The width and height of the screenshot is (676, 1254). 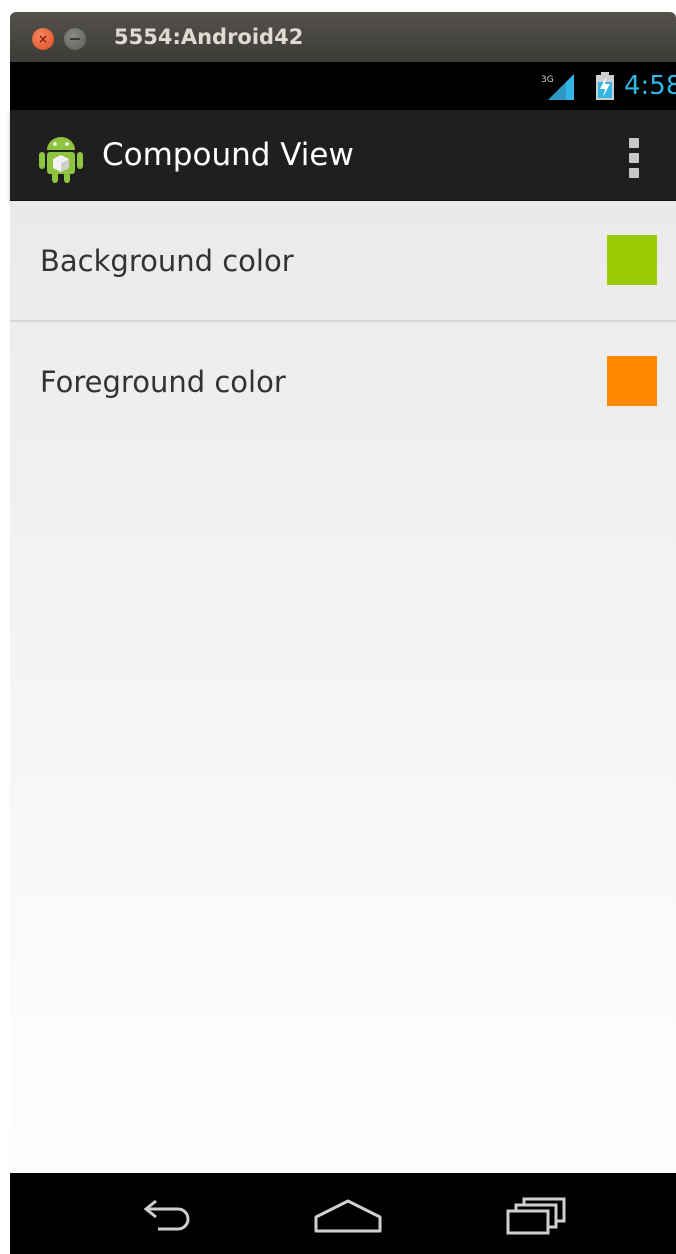 I want to click on list-item-background-color: Background color, so click(x=343, y=261).